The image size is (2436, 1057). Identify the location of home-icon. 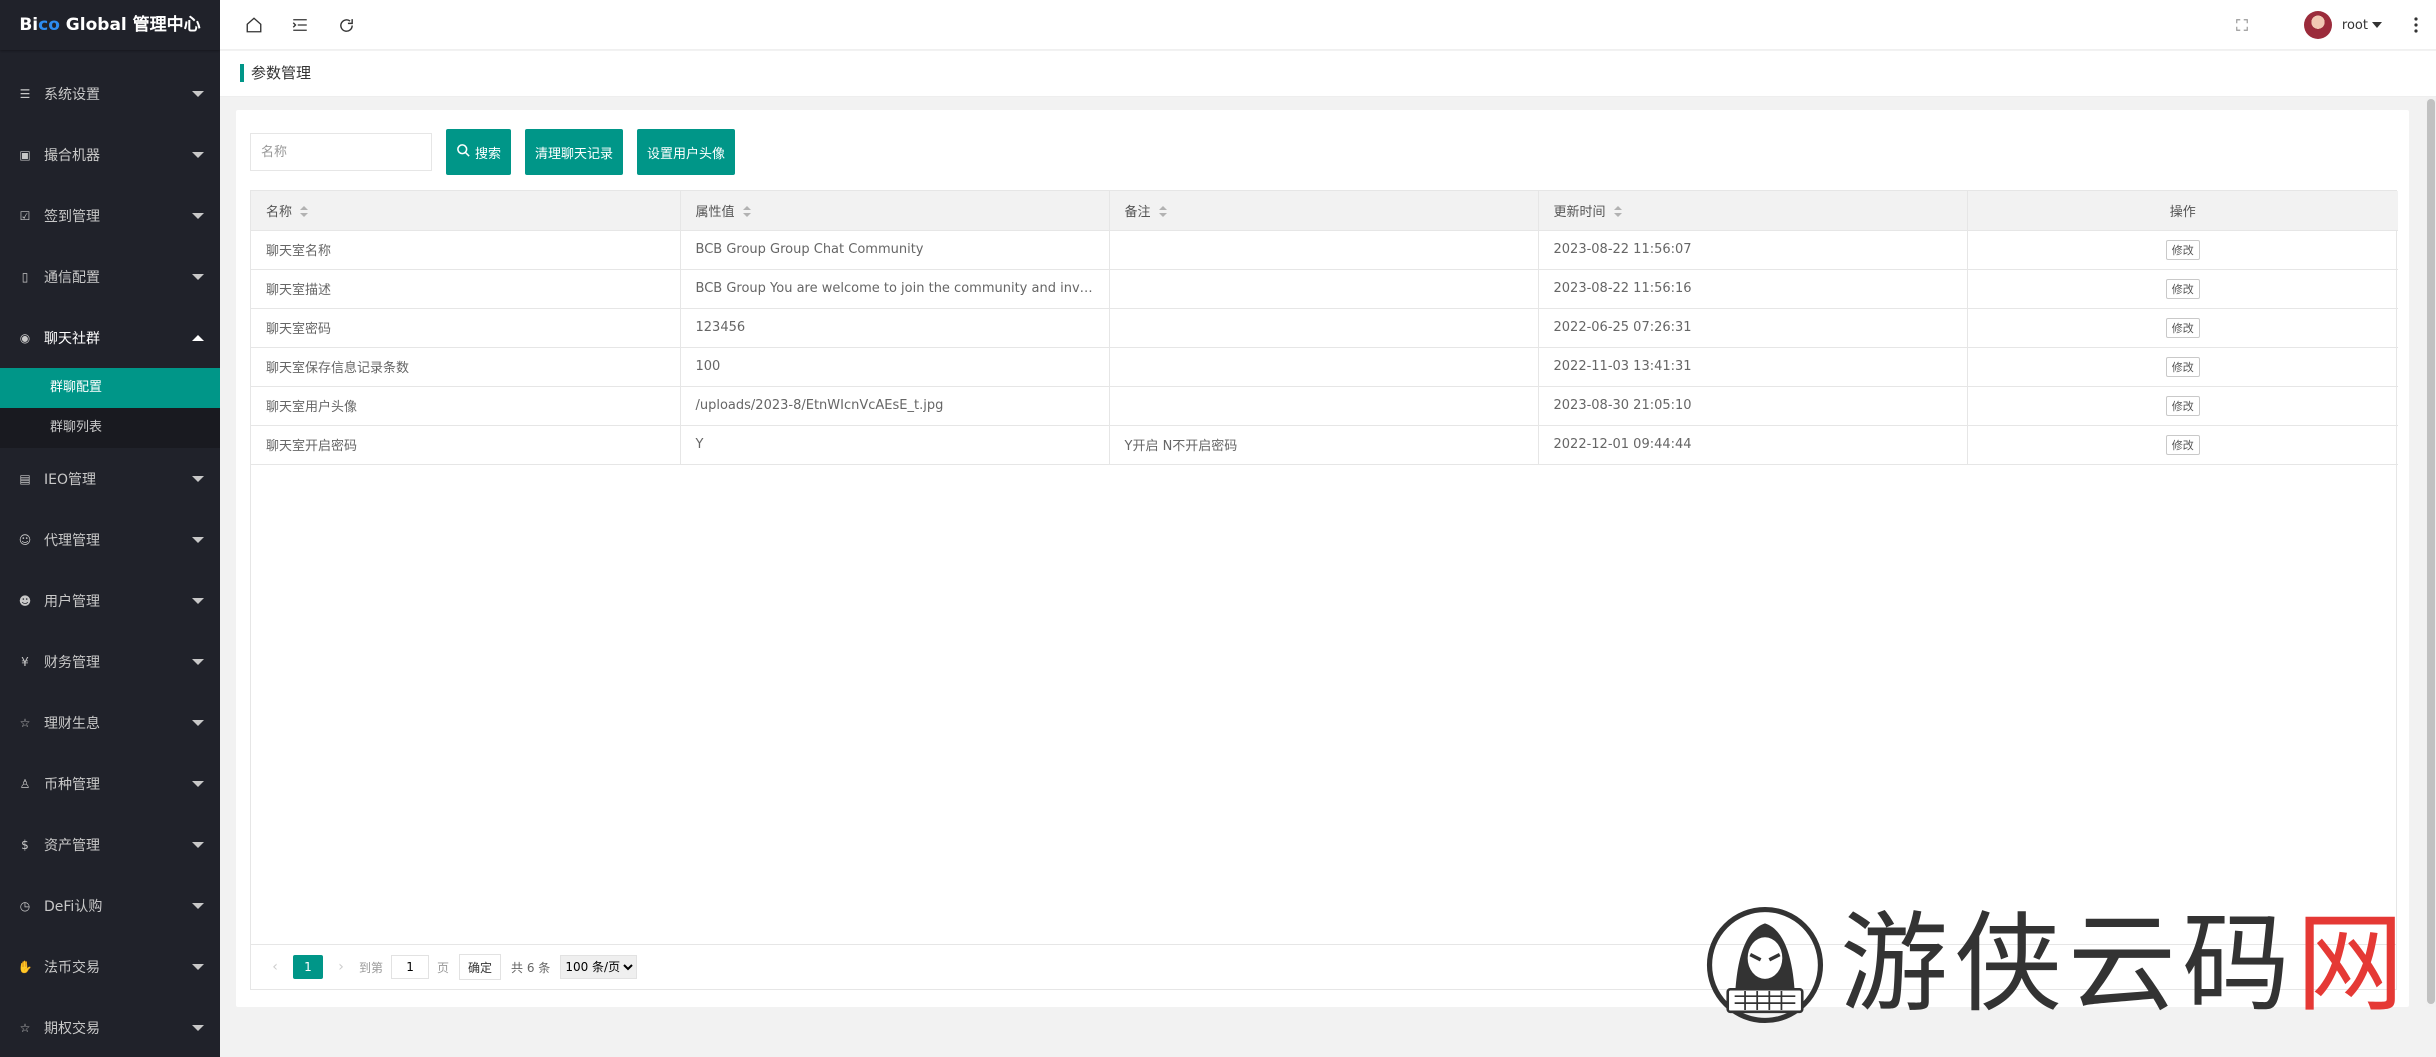
(254, 25).